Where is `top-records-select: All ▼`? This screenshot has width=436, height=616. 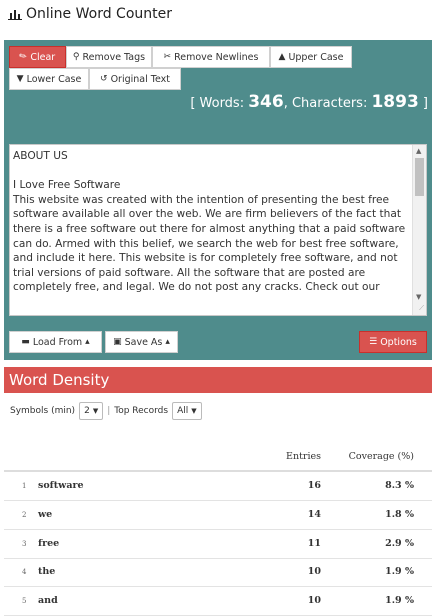
top-records-select: All ▼ is located at coordinates (187, 411).